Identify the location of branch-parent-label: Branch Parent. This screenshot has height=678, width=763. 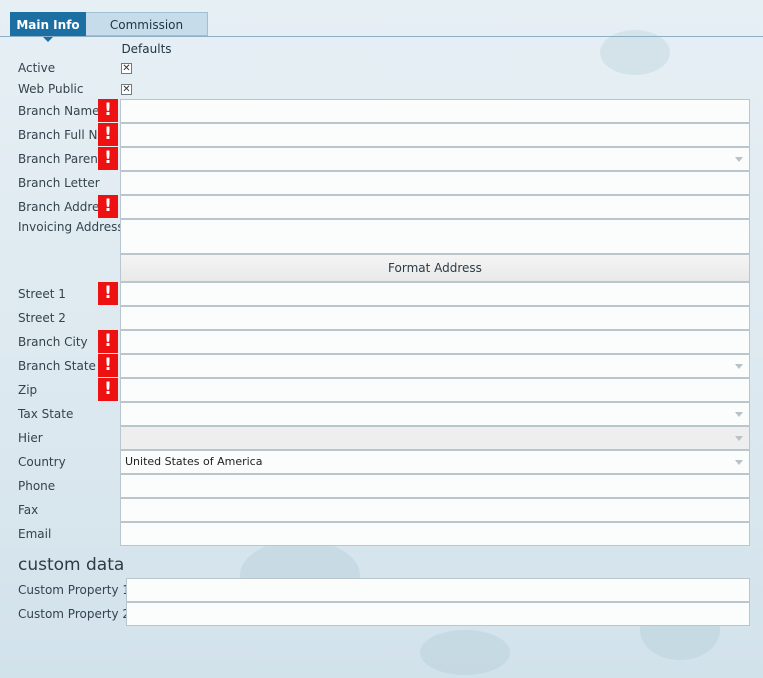
(60, 159).